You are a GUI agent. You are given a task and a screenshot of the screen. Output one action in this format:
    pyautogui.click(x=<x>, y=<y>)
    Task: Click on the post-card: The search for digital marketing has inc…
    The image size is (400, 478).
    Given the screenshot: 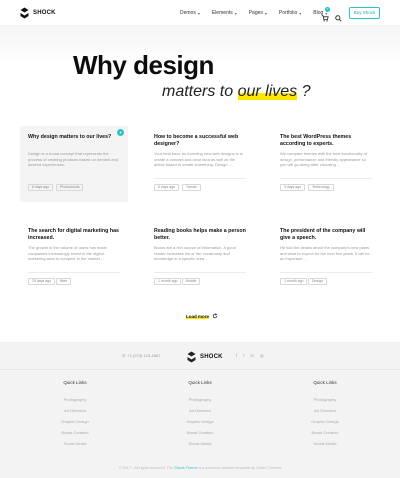 What is the action you would take?
    pyautogui.click(x=70, y=258)
    